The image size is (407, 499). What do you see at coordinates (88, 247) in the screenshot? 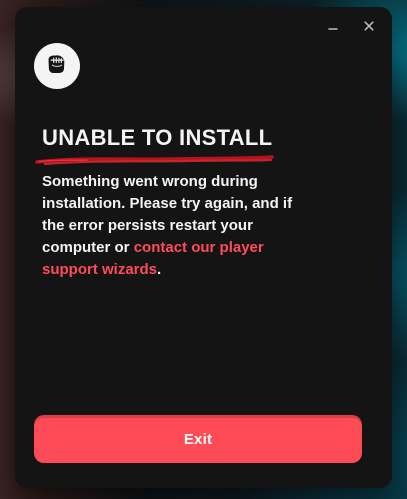
I see `message-line-4-prefix: computer or` at bounding box center [88, 247].